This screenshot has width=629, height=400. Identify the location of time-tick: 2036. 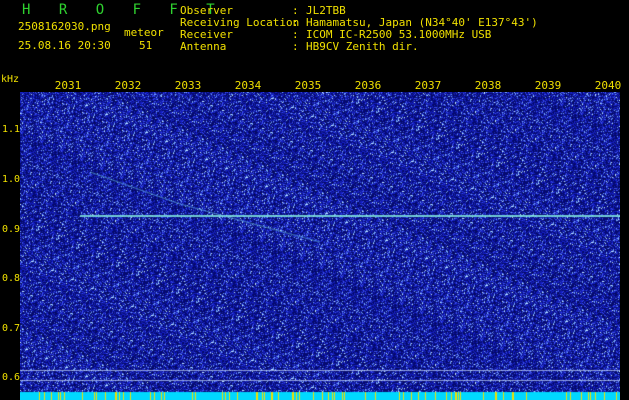
(368, 85).